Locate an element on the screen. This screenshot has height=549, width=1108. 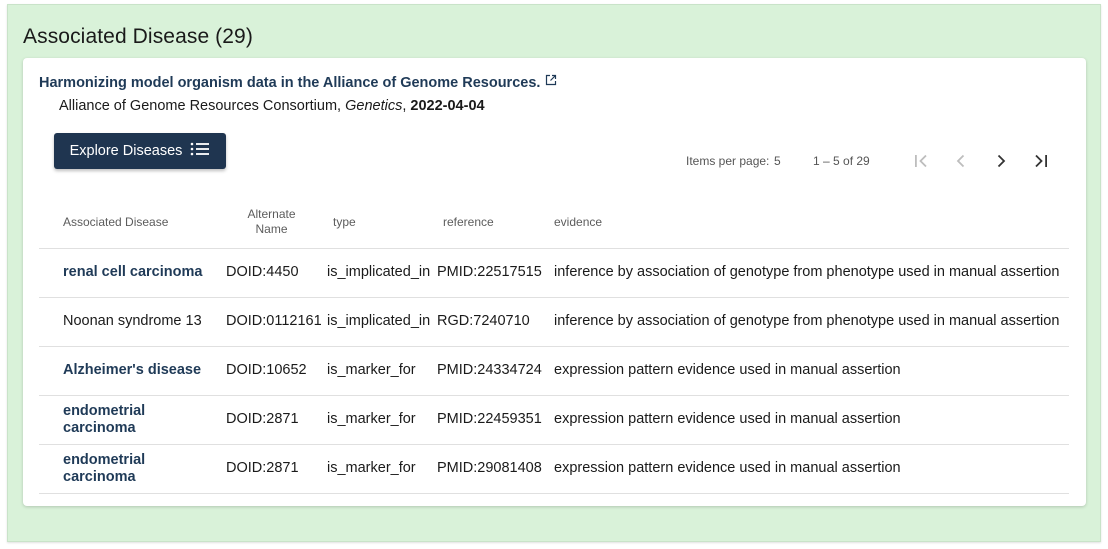
disease-link: Alzheimer's disease is located at coordinates (128, 371).